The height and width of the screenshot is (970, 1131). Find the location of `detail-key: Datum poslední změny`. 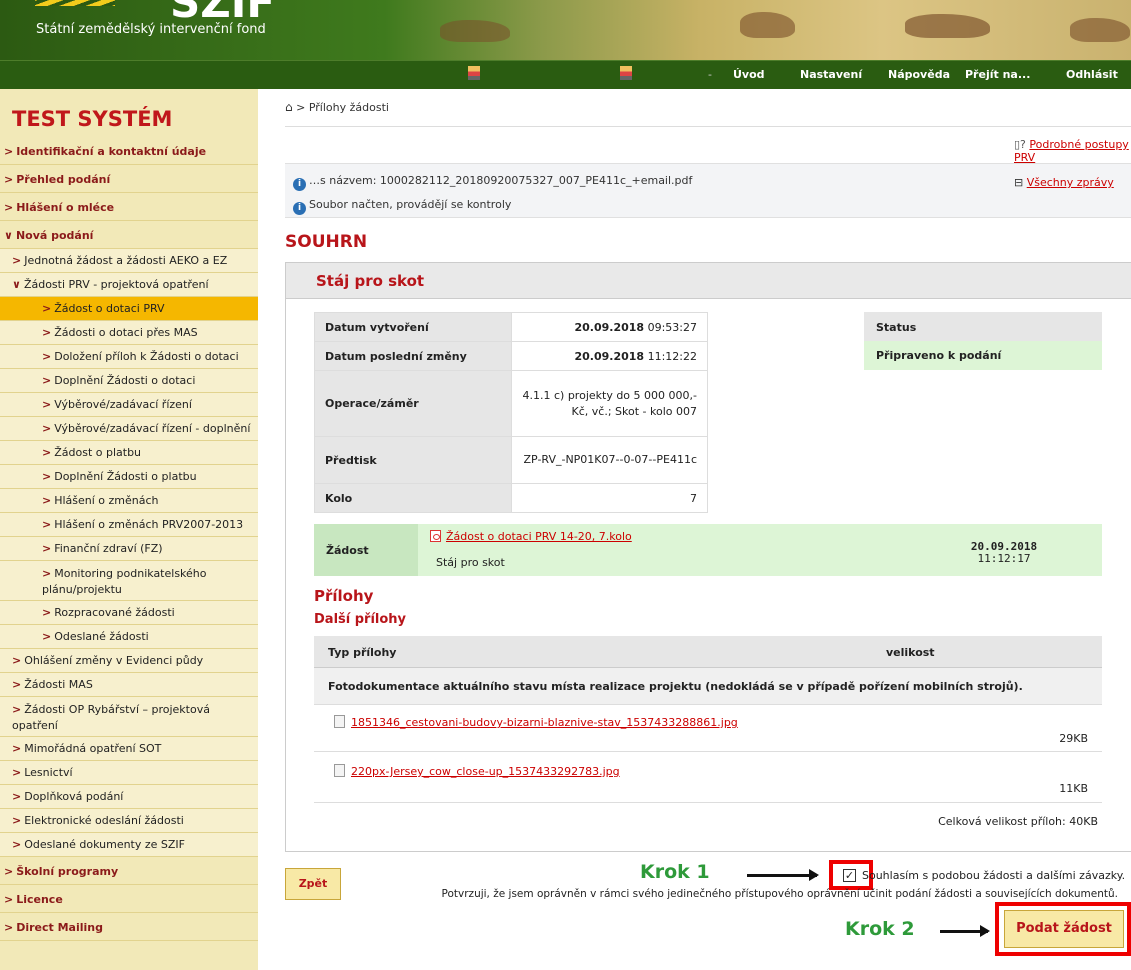

detail-key: Datum poslední změny is located at coordinates (413, 356).